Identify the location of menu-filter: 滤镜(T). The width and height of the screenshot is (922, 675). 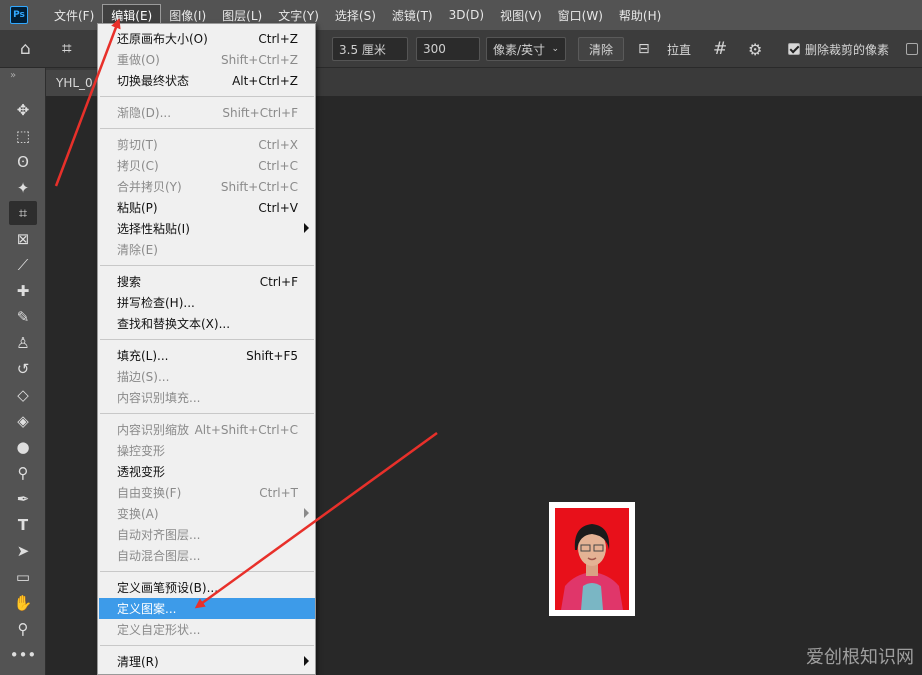
(412, 15).